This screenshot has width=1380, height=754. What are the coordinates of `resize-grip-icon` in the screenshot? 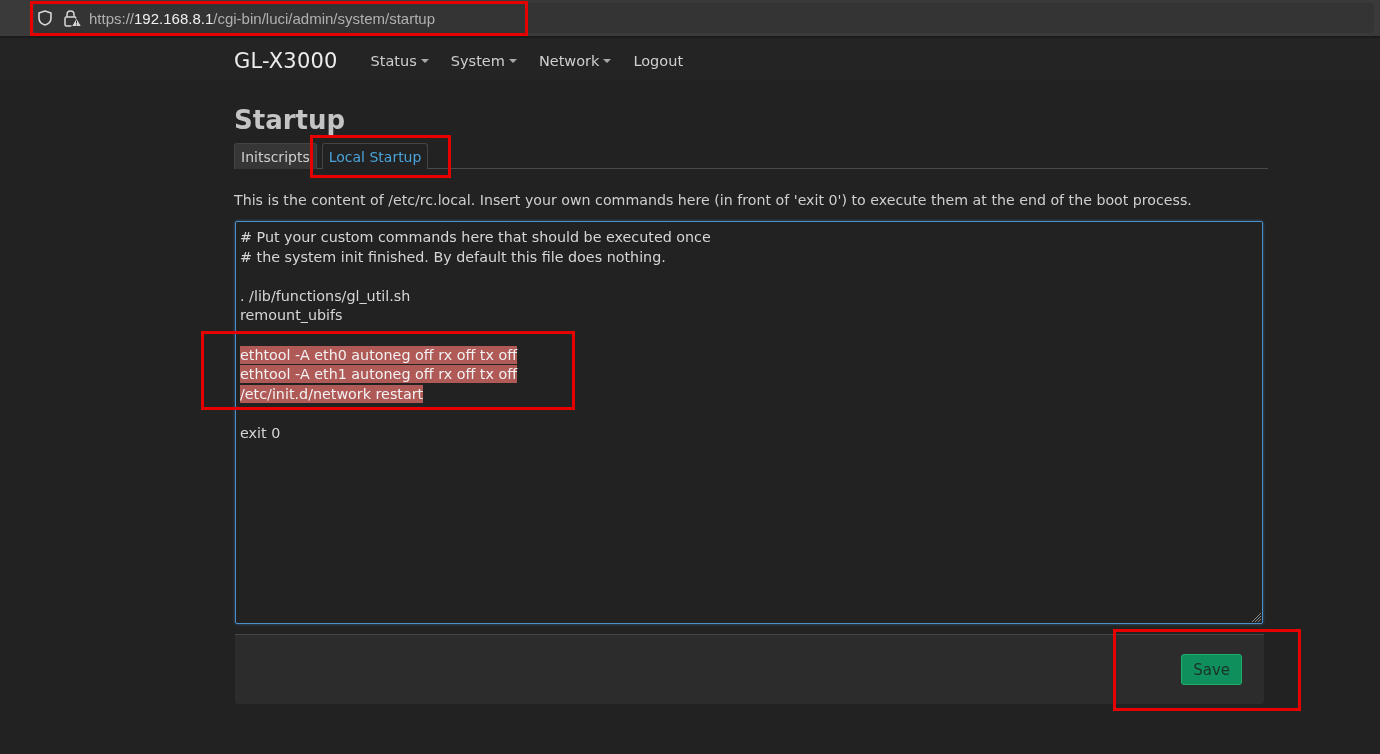 It's located at (1256, 617).